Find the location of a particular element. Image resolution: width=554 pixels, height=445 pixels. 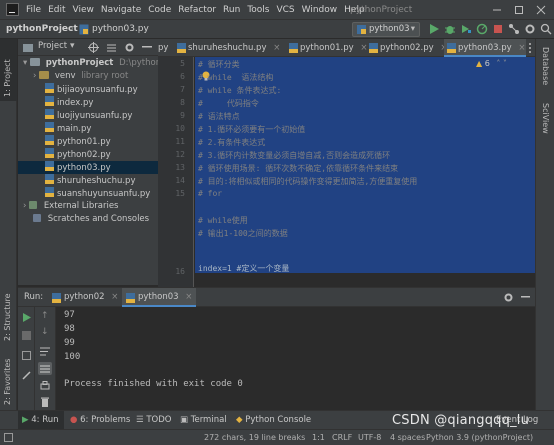

soft-wrap-icon is located at coordinates (45, 351).